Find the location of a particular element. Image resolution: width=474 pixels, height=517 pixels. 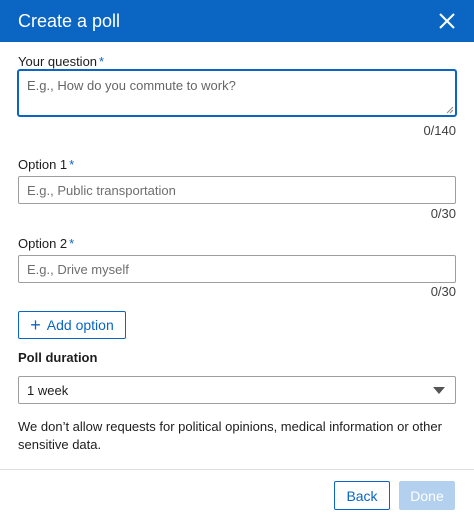

close-icon is located at coordinates (447, 21).